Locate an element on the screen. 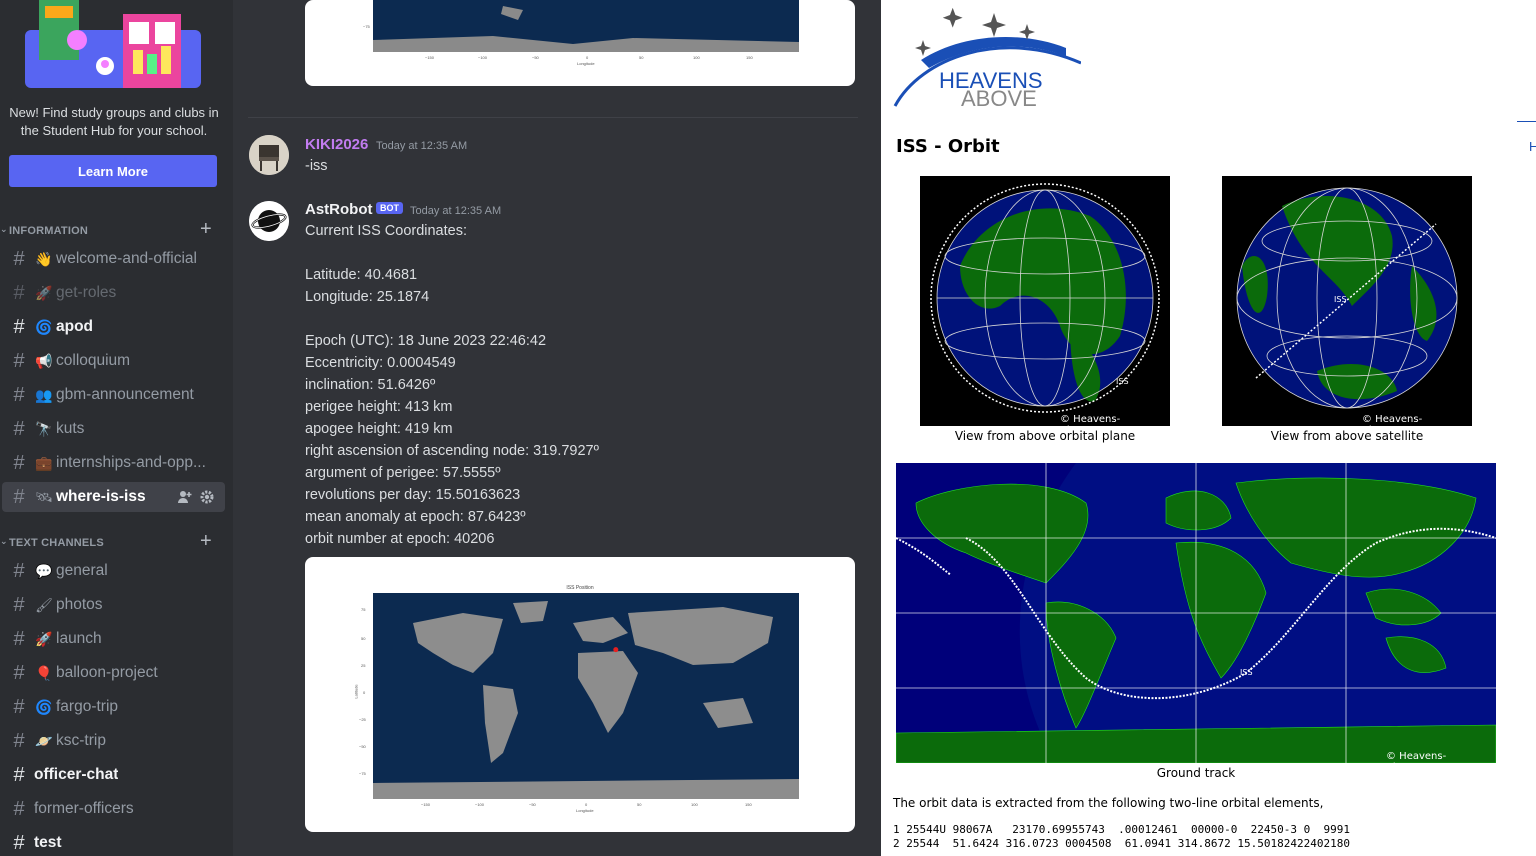 The image size is (1536, 856). globe1-caption: View from above orbital plane is located at coordinates (1045, 436).